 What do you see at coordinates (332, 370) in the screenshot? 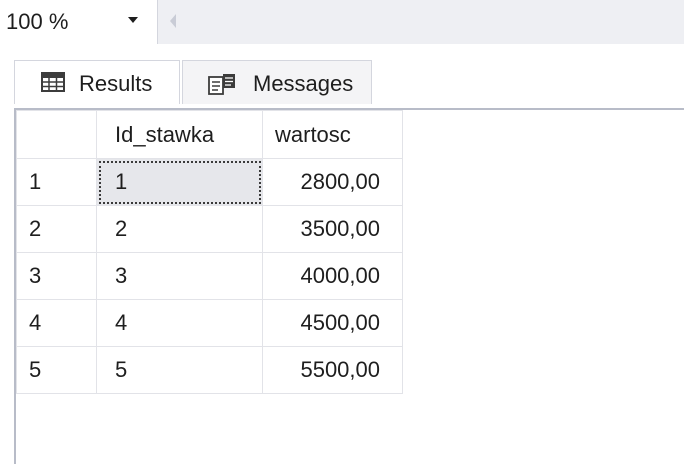
I see `wartosc-cell: 5500,00` at bounding box center [332, 370].